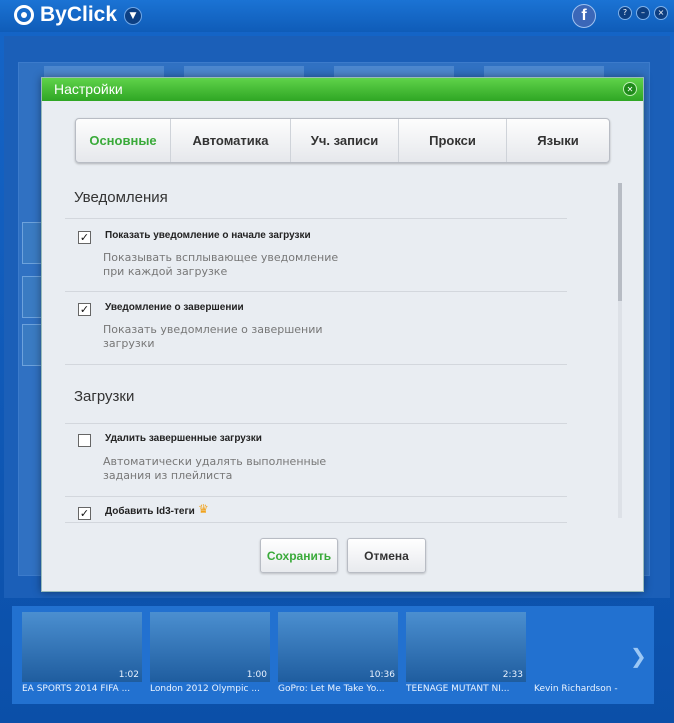 The width and height of the screenshot is (674, 723). Describe the element at coordinates (88, 89) in the screenshot. I see `dialog-title: Настройки` at that location.